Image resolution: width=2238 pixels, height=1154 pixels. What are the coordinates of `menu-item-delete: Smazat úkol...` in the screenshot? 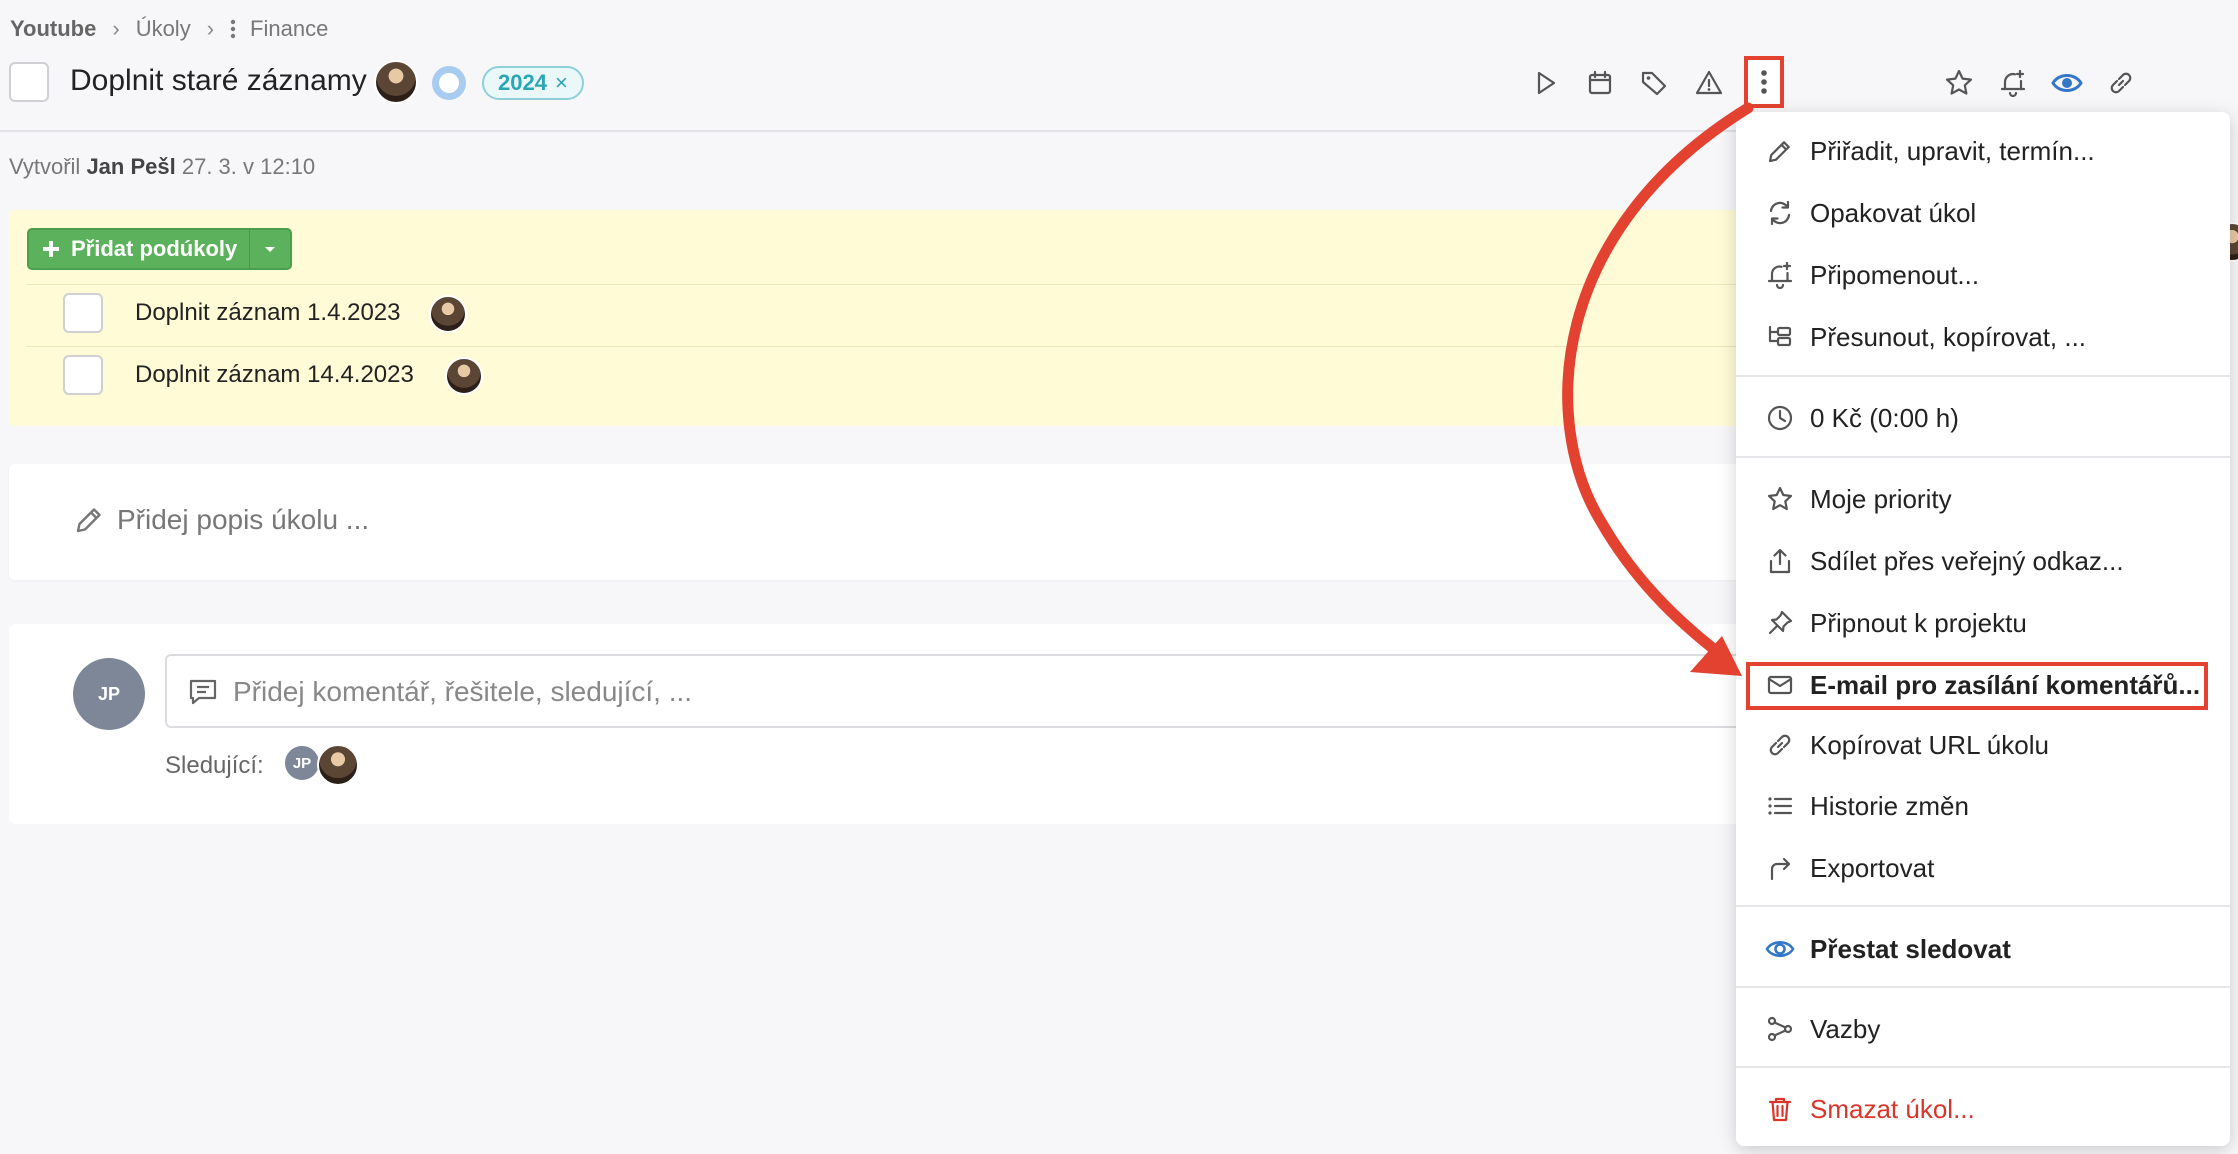 It's located at (1983, 1109).